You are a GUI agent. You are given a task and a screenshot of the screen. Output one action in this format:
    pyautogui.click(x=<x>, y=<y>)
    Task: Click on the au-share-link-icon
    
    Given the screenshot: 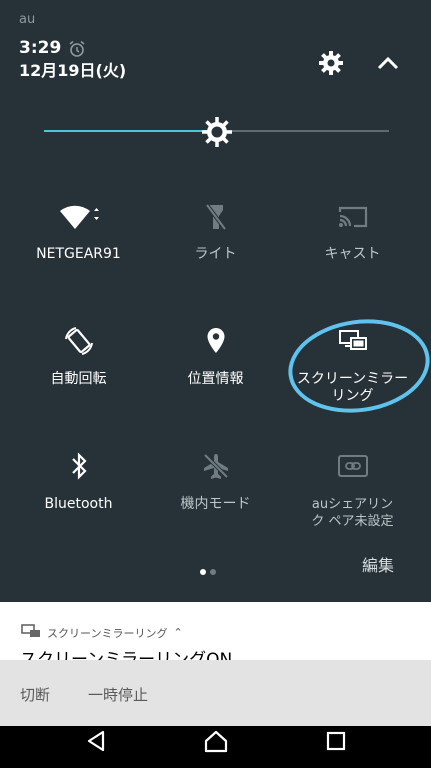 What is the action you would take?
    pyautogui.click(x=352, y=466)
    